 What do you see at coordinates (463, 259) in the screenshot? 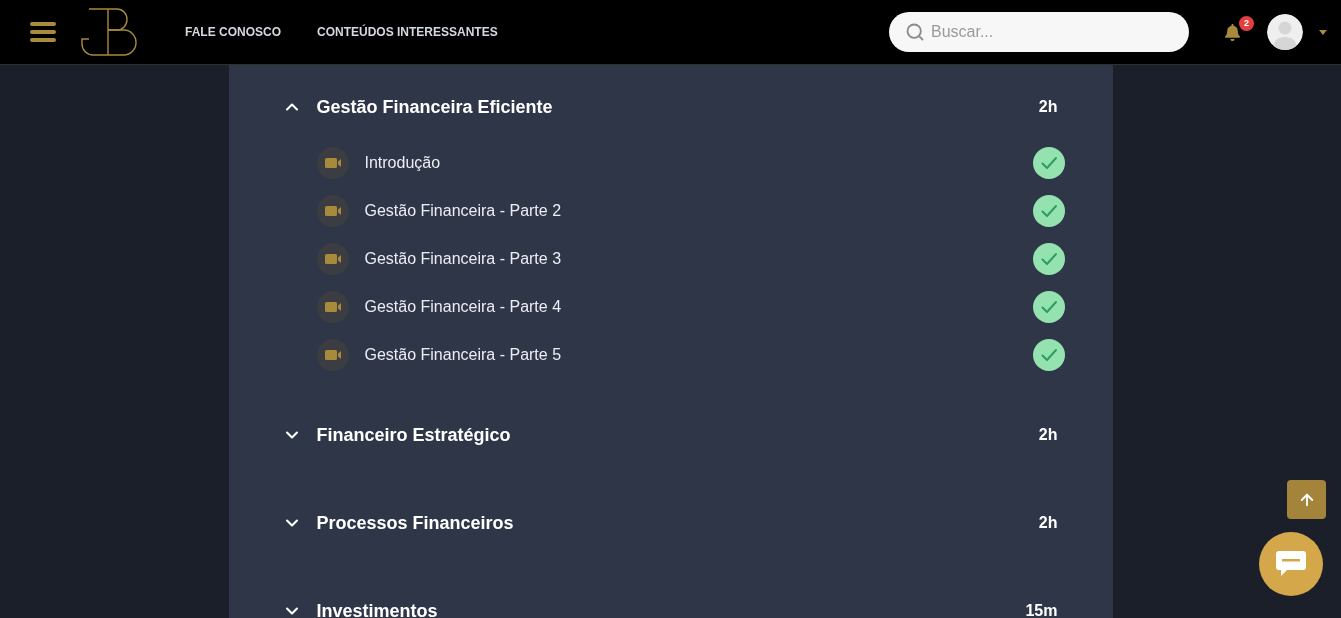
I see `lesson-title: Gestão Financeira - Parte 3` at bounding box center [463, 259].